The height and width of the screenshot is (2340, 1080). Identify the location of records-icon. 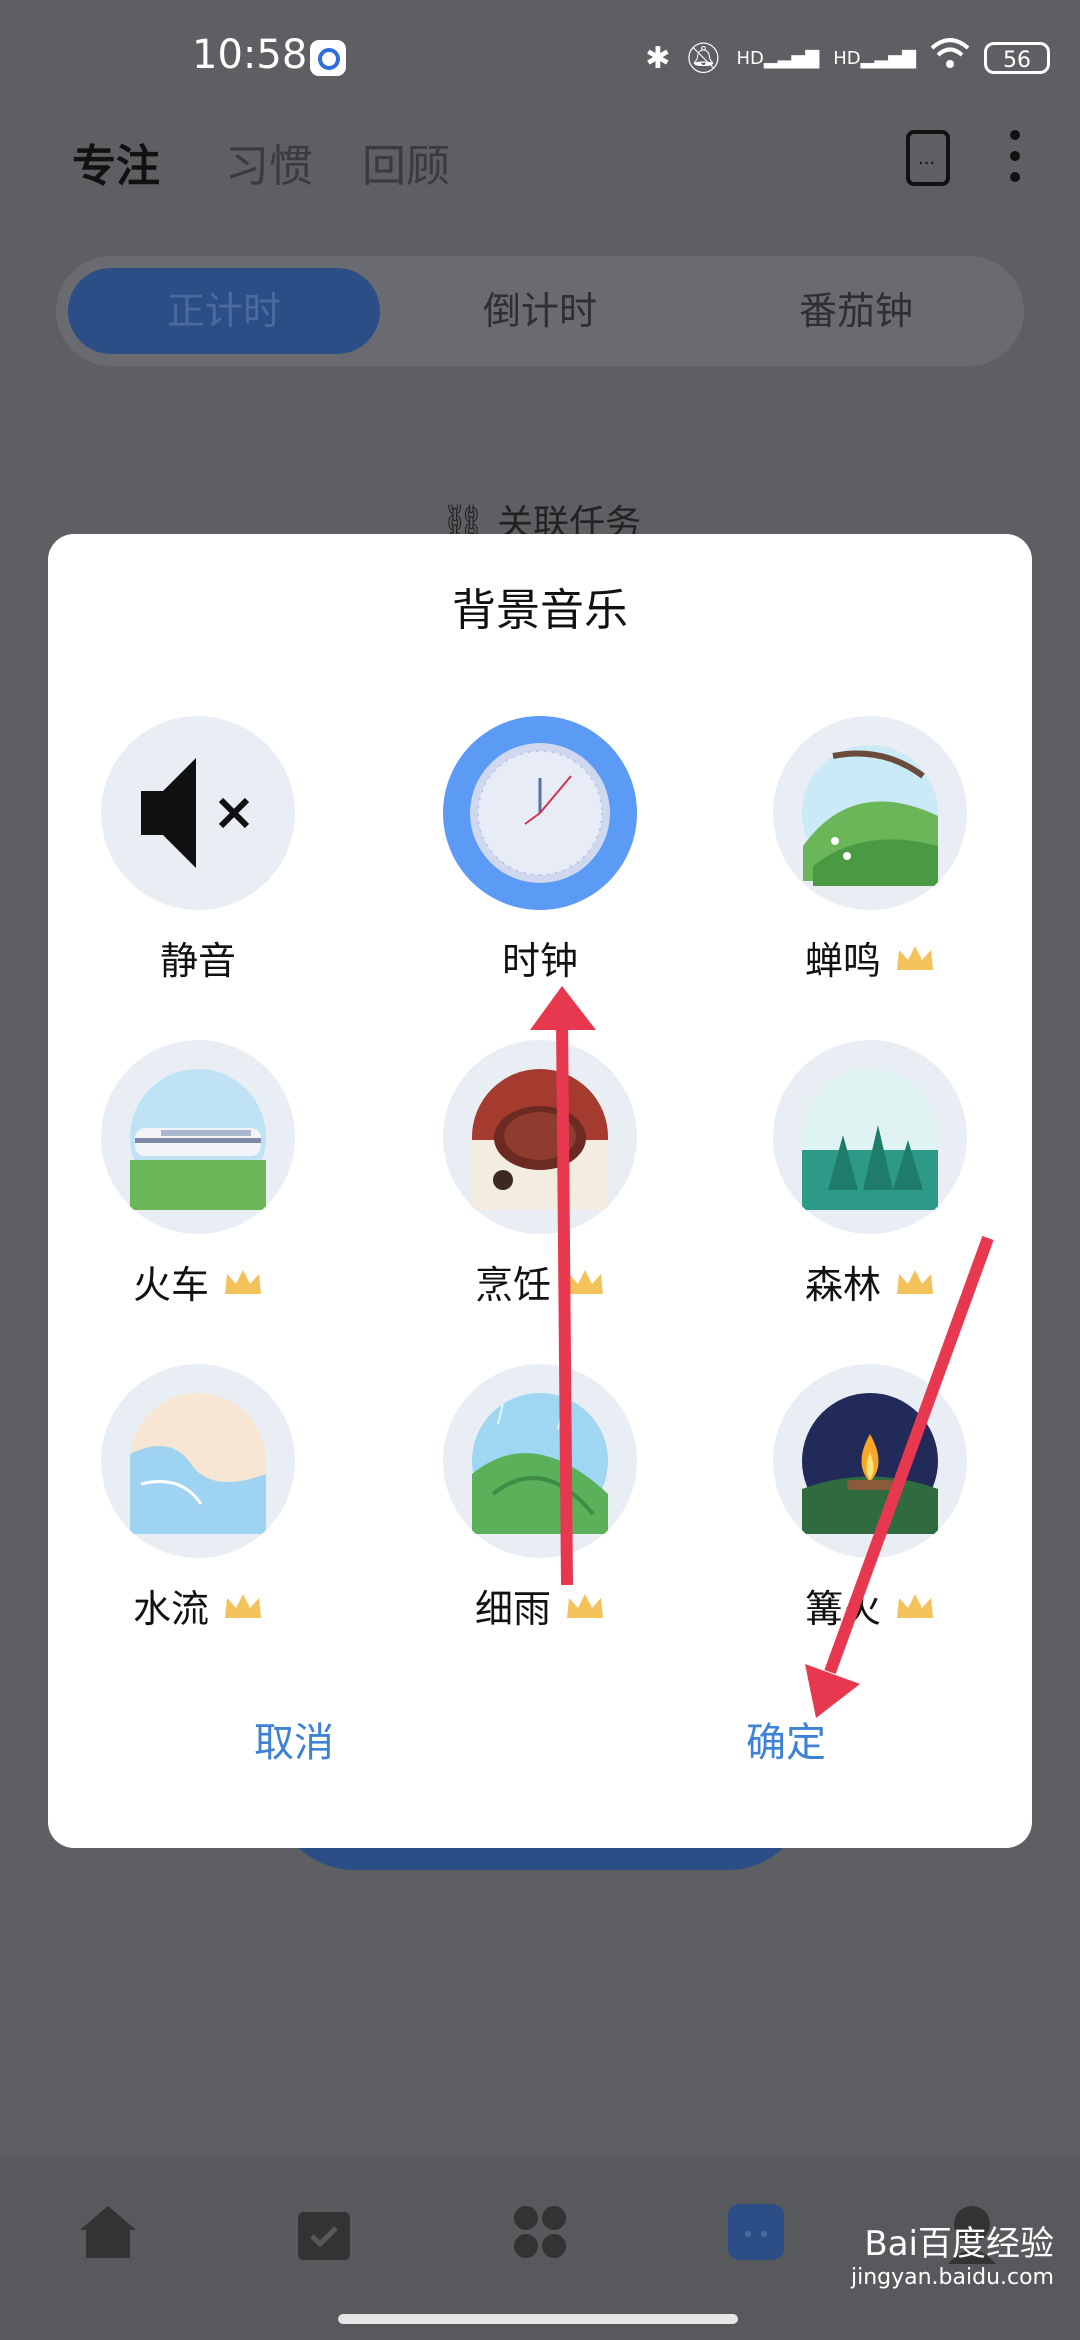
(928, 158).